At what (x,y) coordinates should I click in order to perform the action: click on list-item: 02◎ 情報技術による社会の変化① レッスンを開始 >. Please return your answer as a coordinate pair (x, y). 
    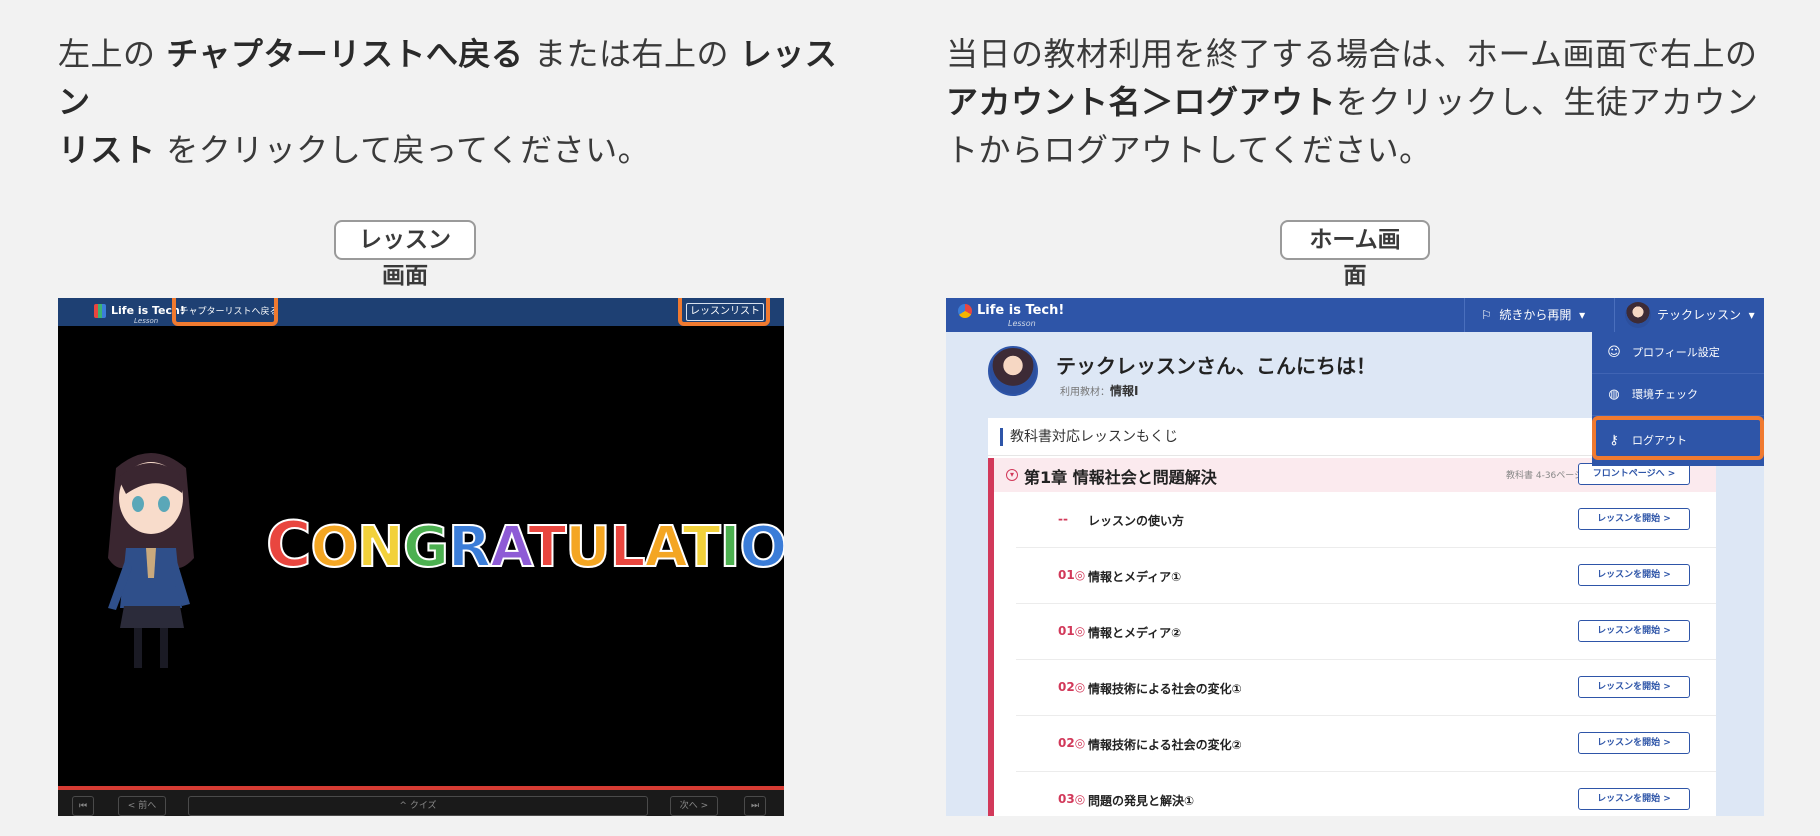
    Looking at the image, I should click on (1366, 688).